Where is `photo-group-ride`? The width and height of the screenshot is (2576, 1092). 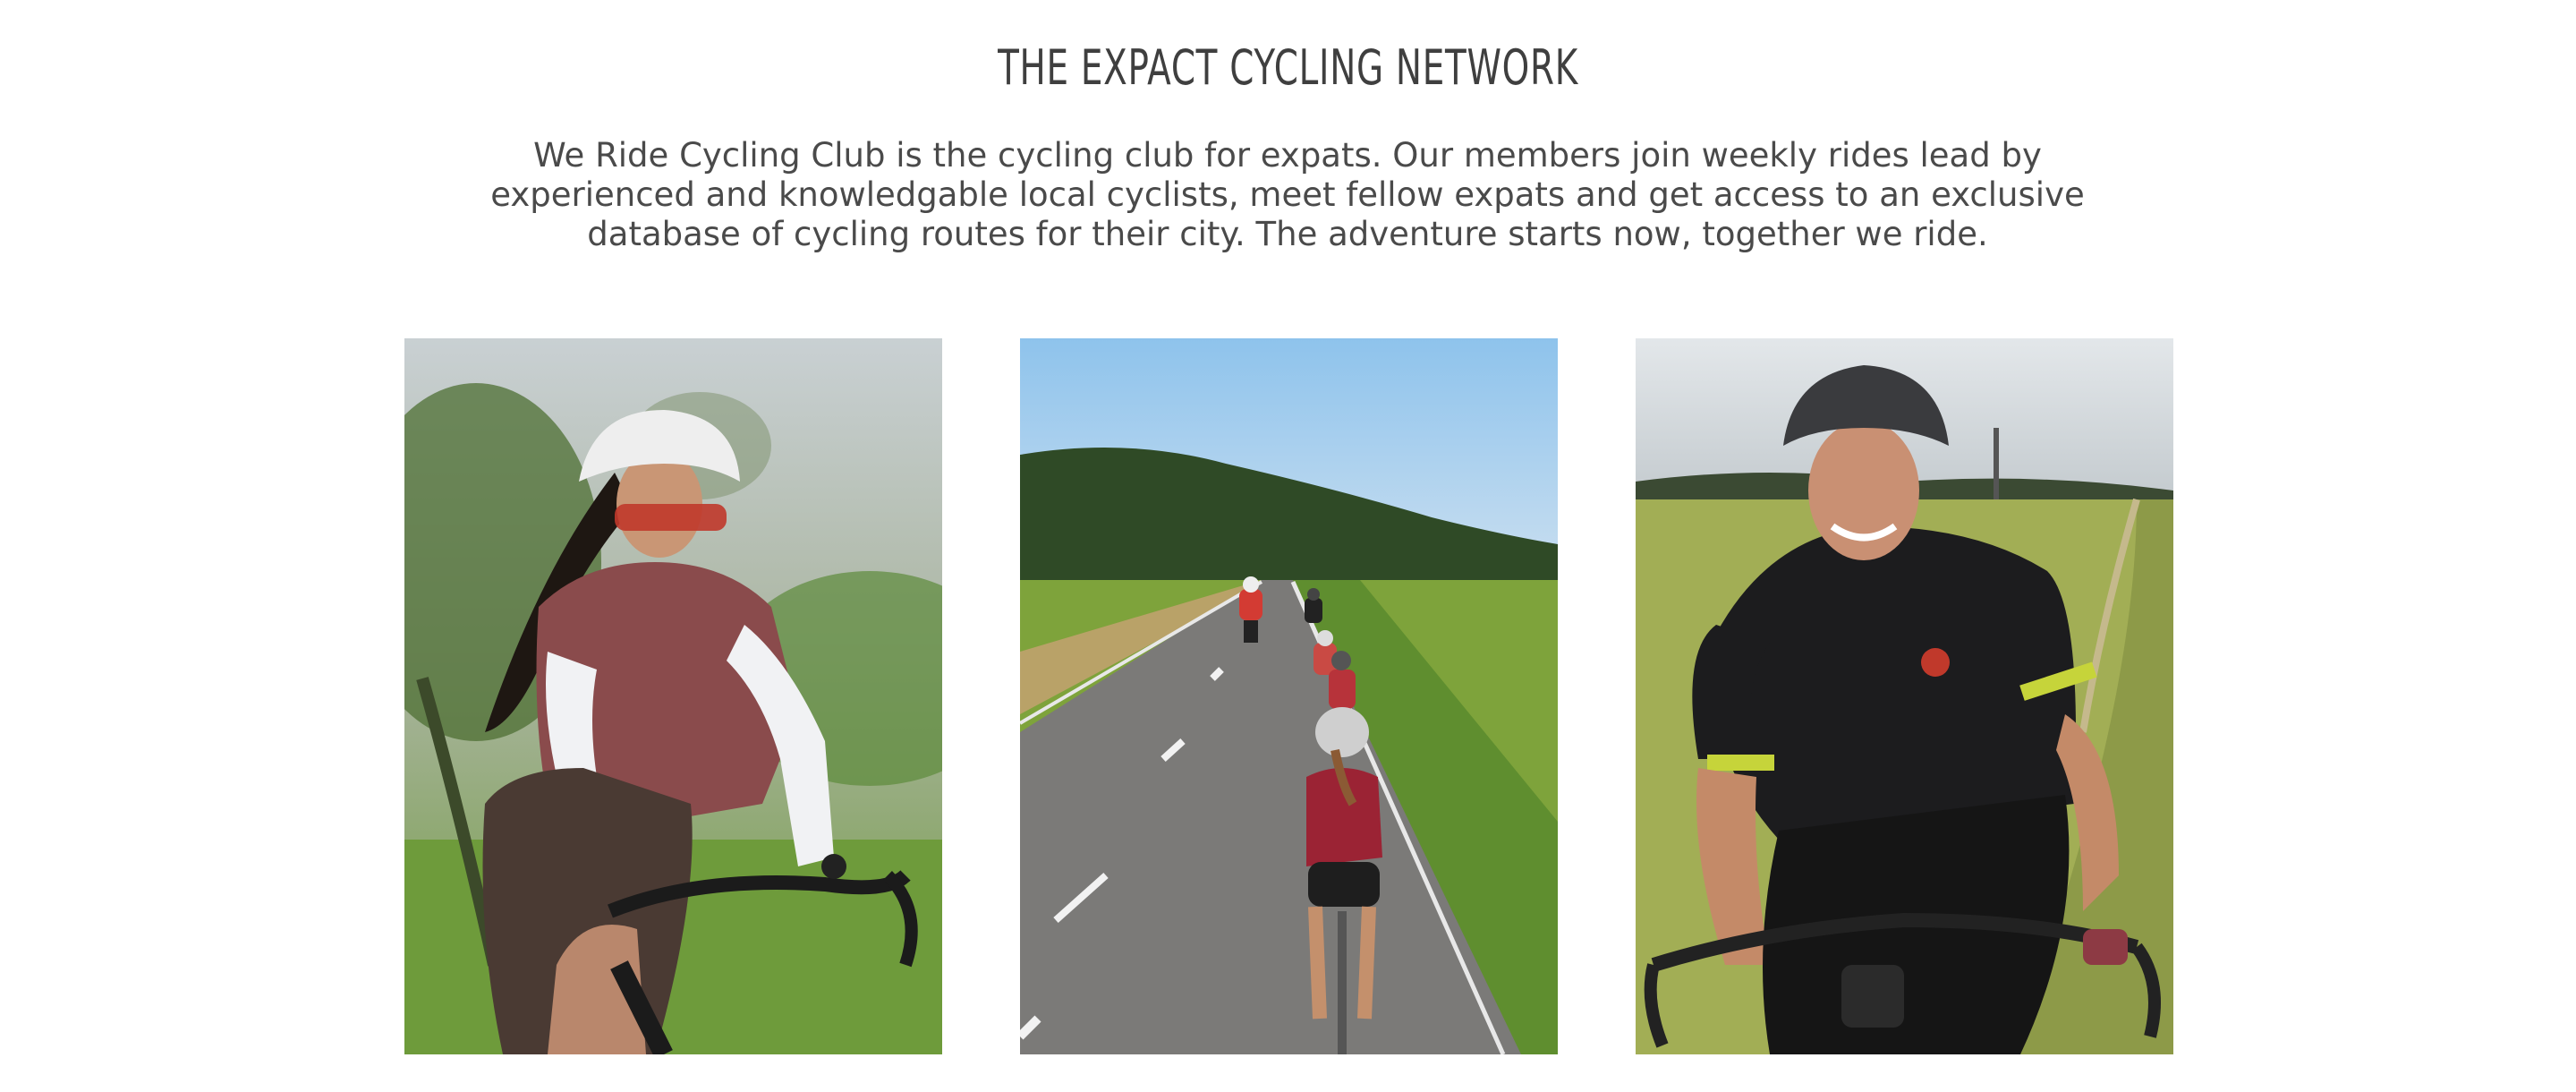 photo-group-ride is located at coordinates (1289, 696).